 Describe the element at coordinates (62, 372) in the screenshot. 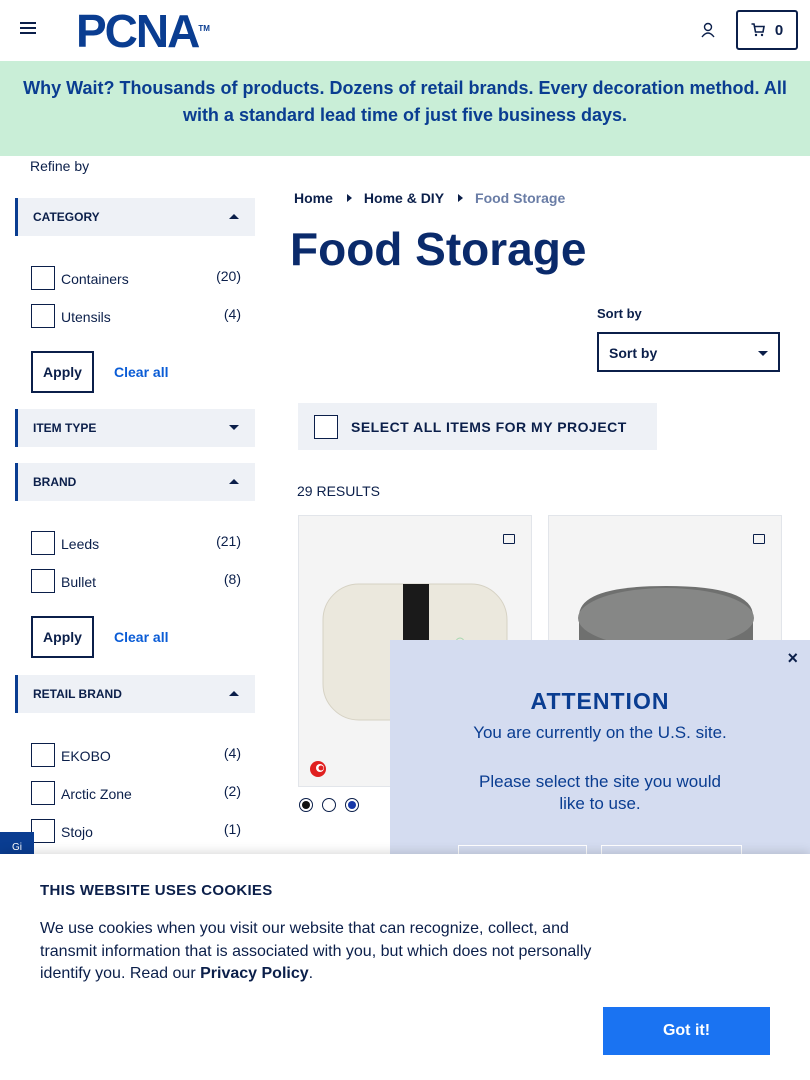

I see `apply-category-button: Apply` at that location.